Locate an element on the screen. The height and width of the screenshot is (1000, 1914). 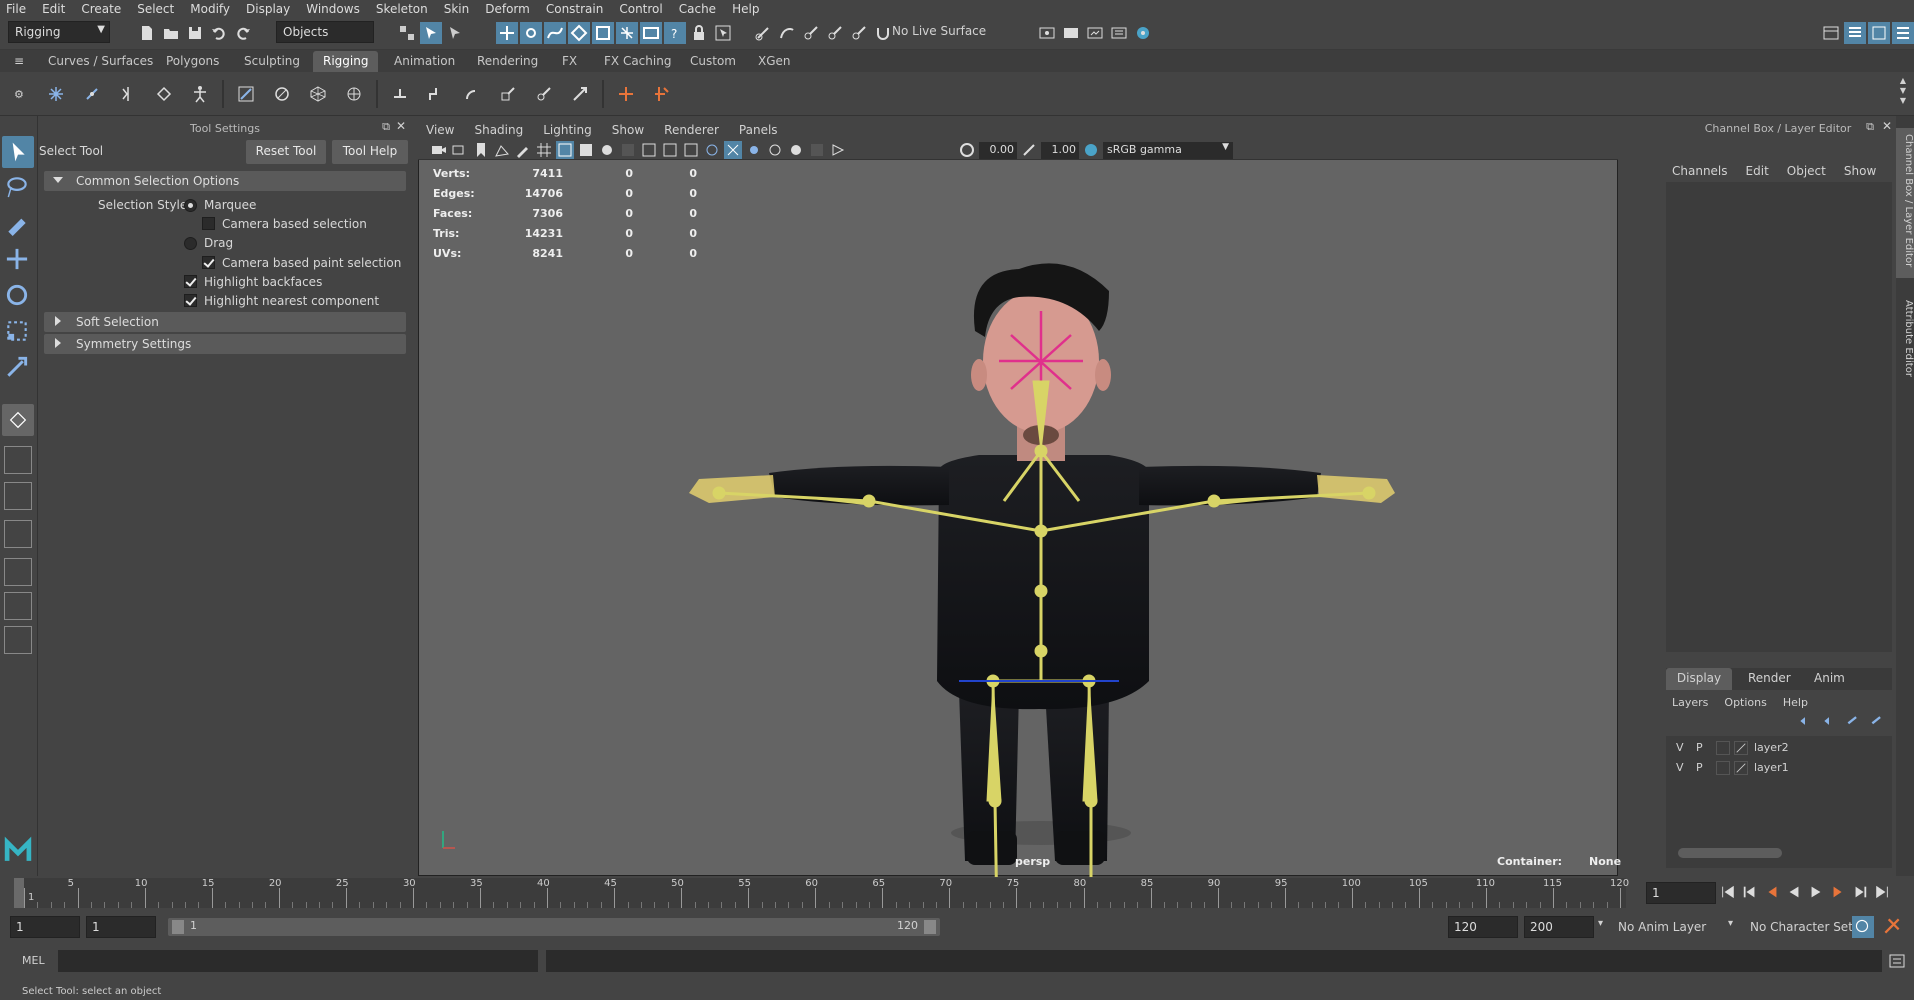
range-start-handle is located at coordinates (178, 927).